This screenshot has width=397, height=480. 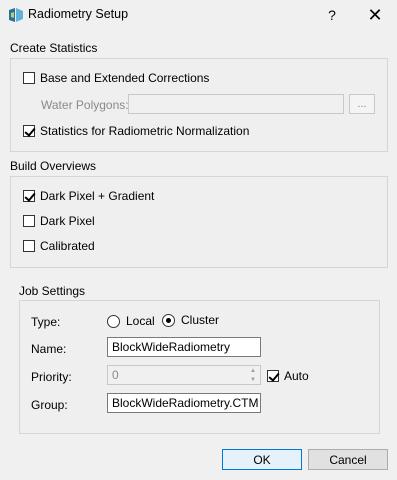 What do you see at coordinates (145, 131) in the screenshot?
I see `stats-normalization-label: Statistics for Radiometric Normalization` at bounding box center [145, 131].